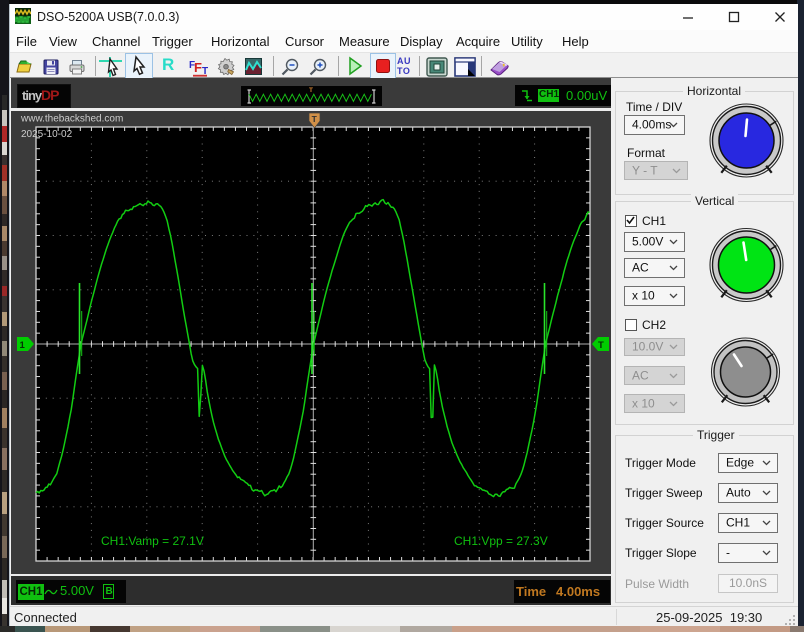  Describe the element at coordinates (198, 67) in the screenshot. I see `svg-text: F` at that location.